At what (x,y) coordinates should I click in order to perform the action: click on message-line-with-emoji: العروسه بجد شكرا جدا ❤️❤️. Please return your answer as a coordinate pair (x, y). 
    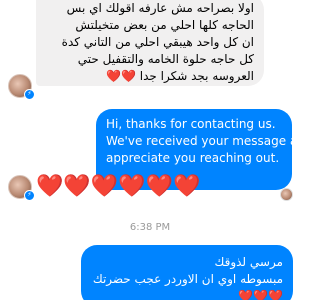
    Looking at the image, I should click on (150, 76).